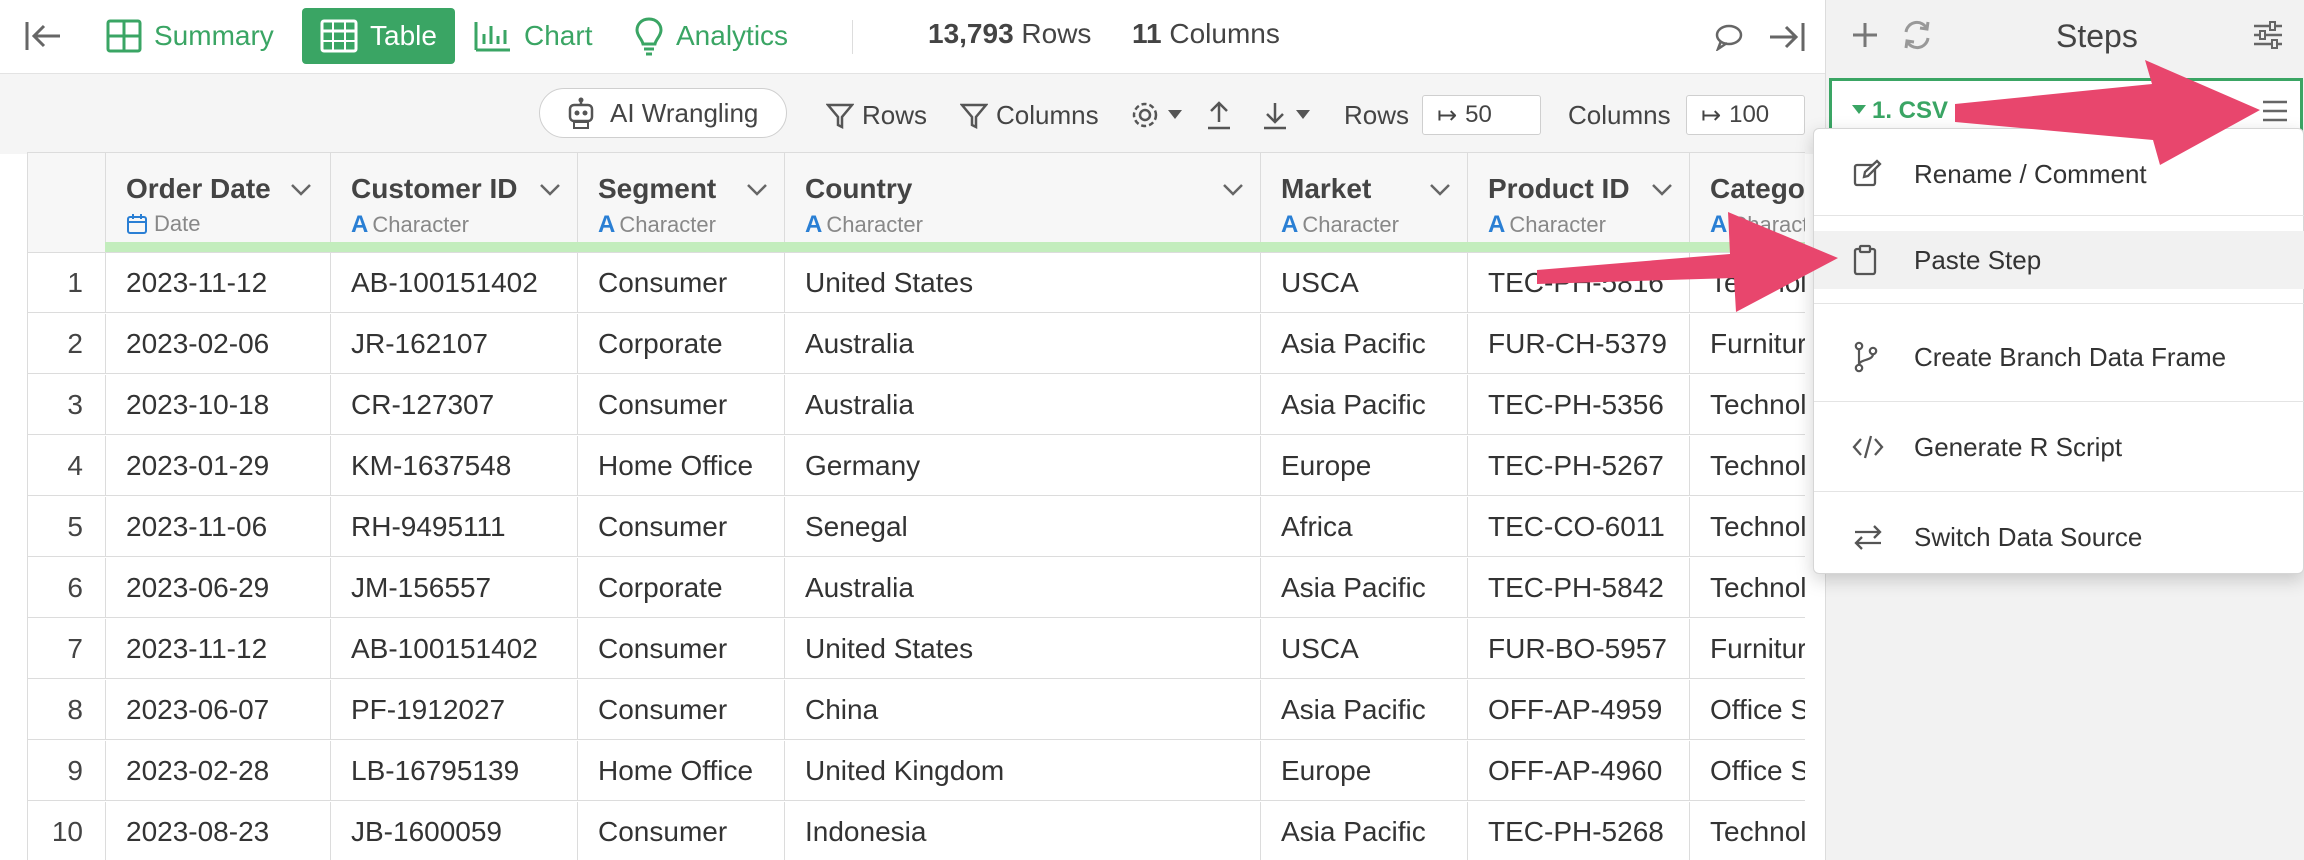  What do you see at coordinates (1023, 203) in the screenshot?
I see `column-header-country: Country A Character` at bounding box center [1023, 203].